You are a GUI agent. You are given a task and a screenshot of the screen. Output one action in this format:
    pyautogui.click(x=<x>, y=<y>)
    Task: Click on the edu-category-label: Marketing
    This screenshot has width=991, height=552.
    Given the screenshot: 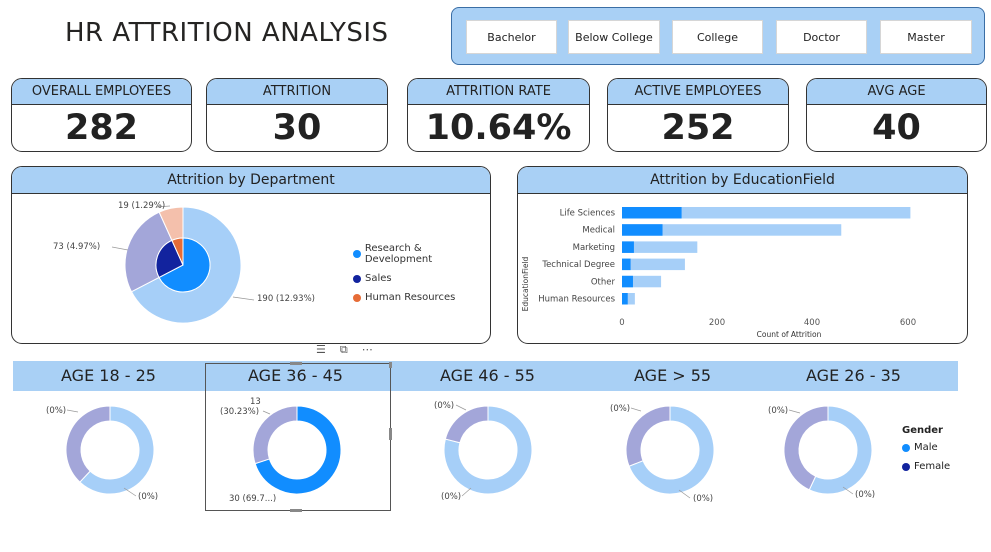 What is the action you would take?
    pyautogui.click(x=594, y=248)
    